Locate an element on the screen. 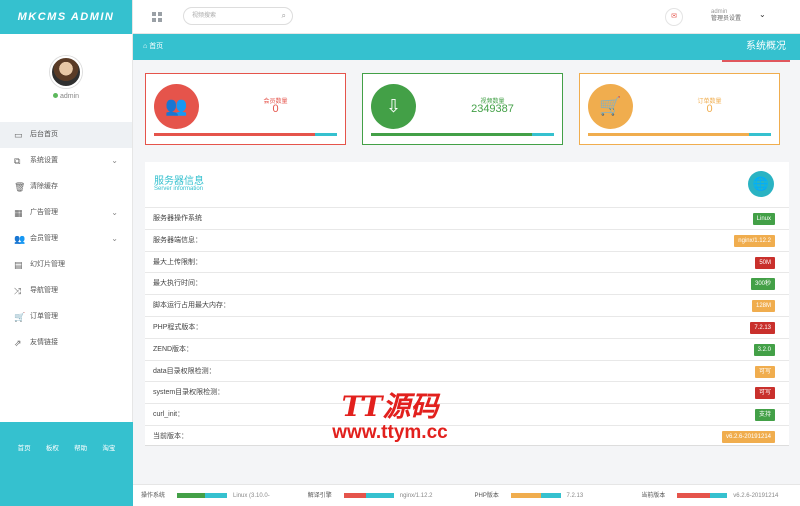  user-profile: admin is located at coordinates (66, 78).